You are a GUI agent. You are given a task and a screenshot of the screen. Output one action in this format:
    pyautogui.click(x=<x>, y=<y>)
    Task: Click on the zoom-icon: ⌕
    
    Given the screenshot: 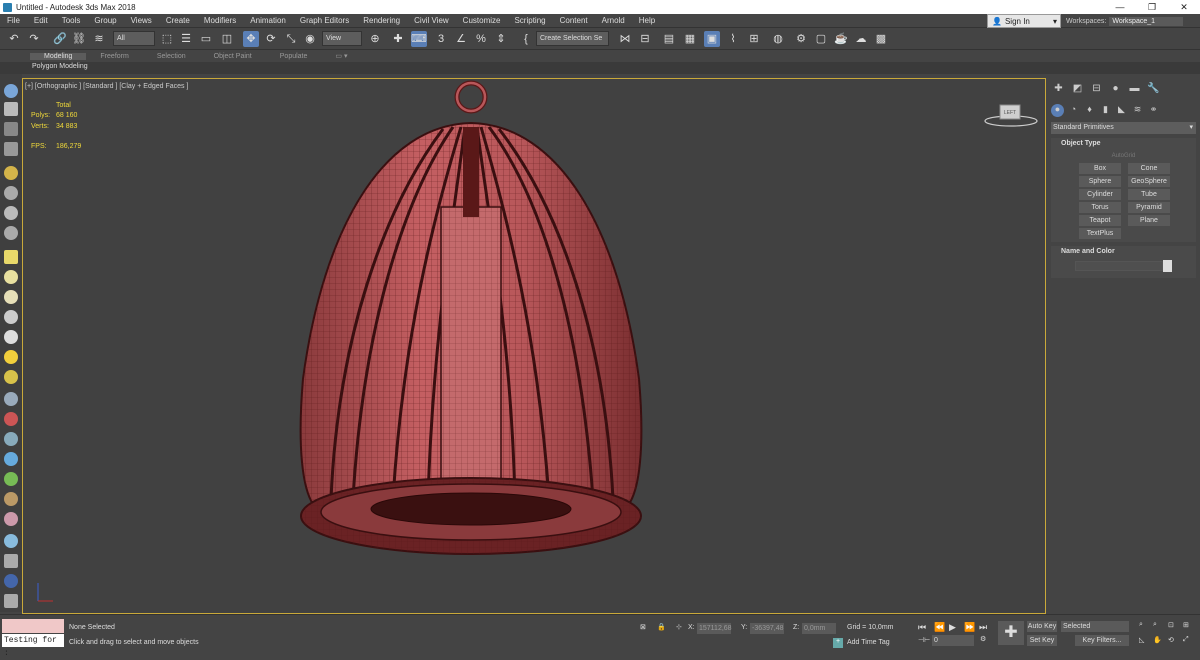 What is the action you would take?
    pyautogui.click(x=1141, y=625)
    